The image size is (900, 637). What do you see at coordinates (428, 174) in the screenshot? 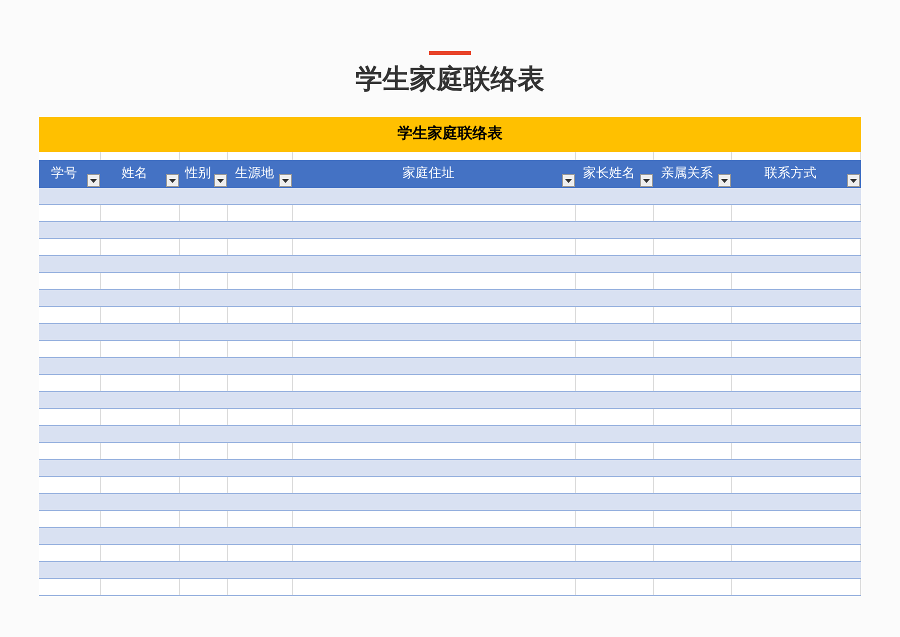
I see `column-header: 家庭住址` at bounding box center [428, 174].